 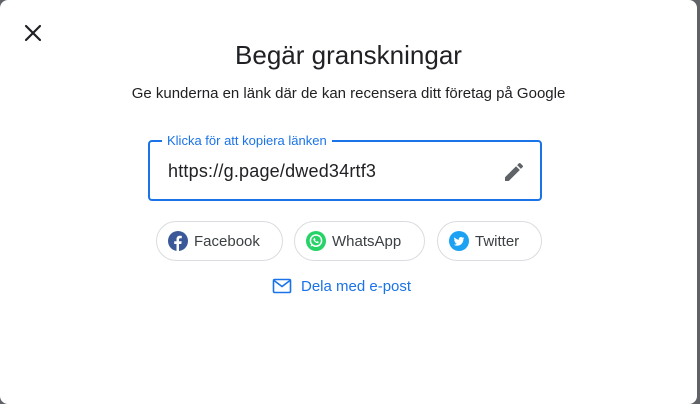 I want to click on facebook-share-button: Facebook, so click(x=219, y=241).